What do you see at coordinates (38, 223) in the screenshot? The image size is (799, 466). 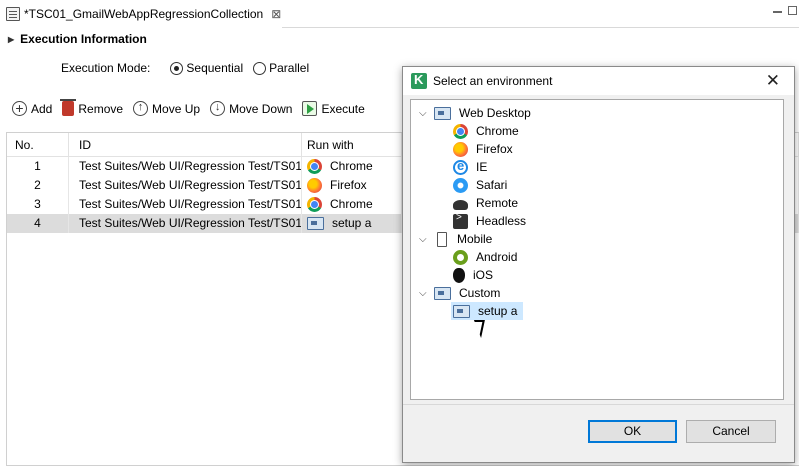 I see `row-number: 4` at bounding box center [38, 223].